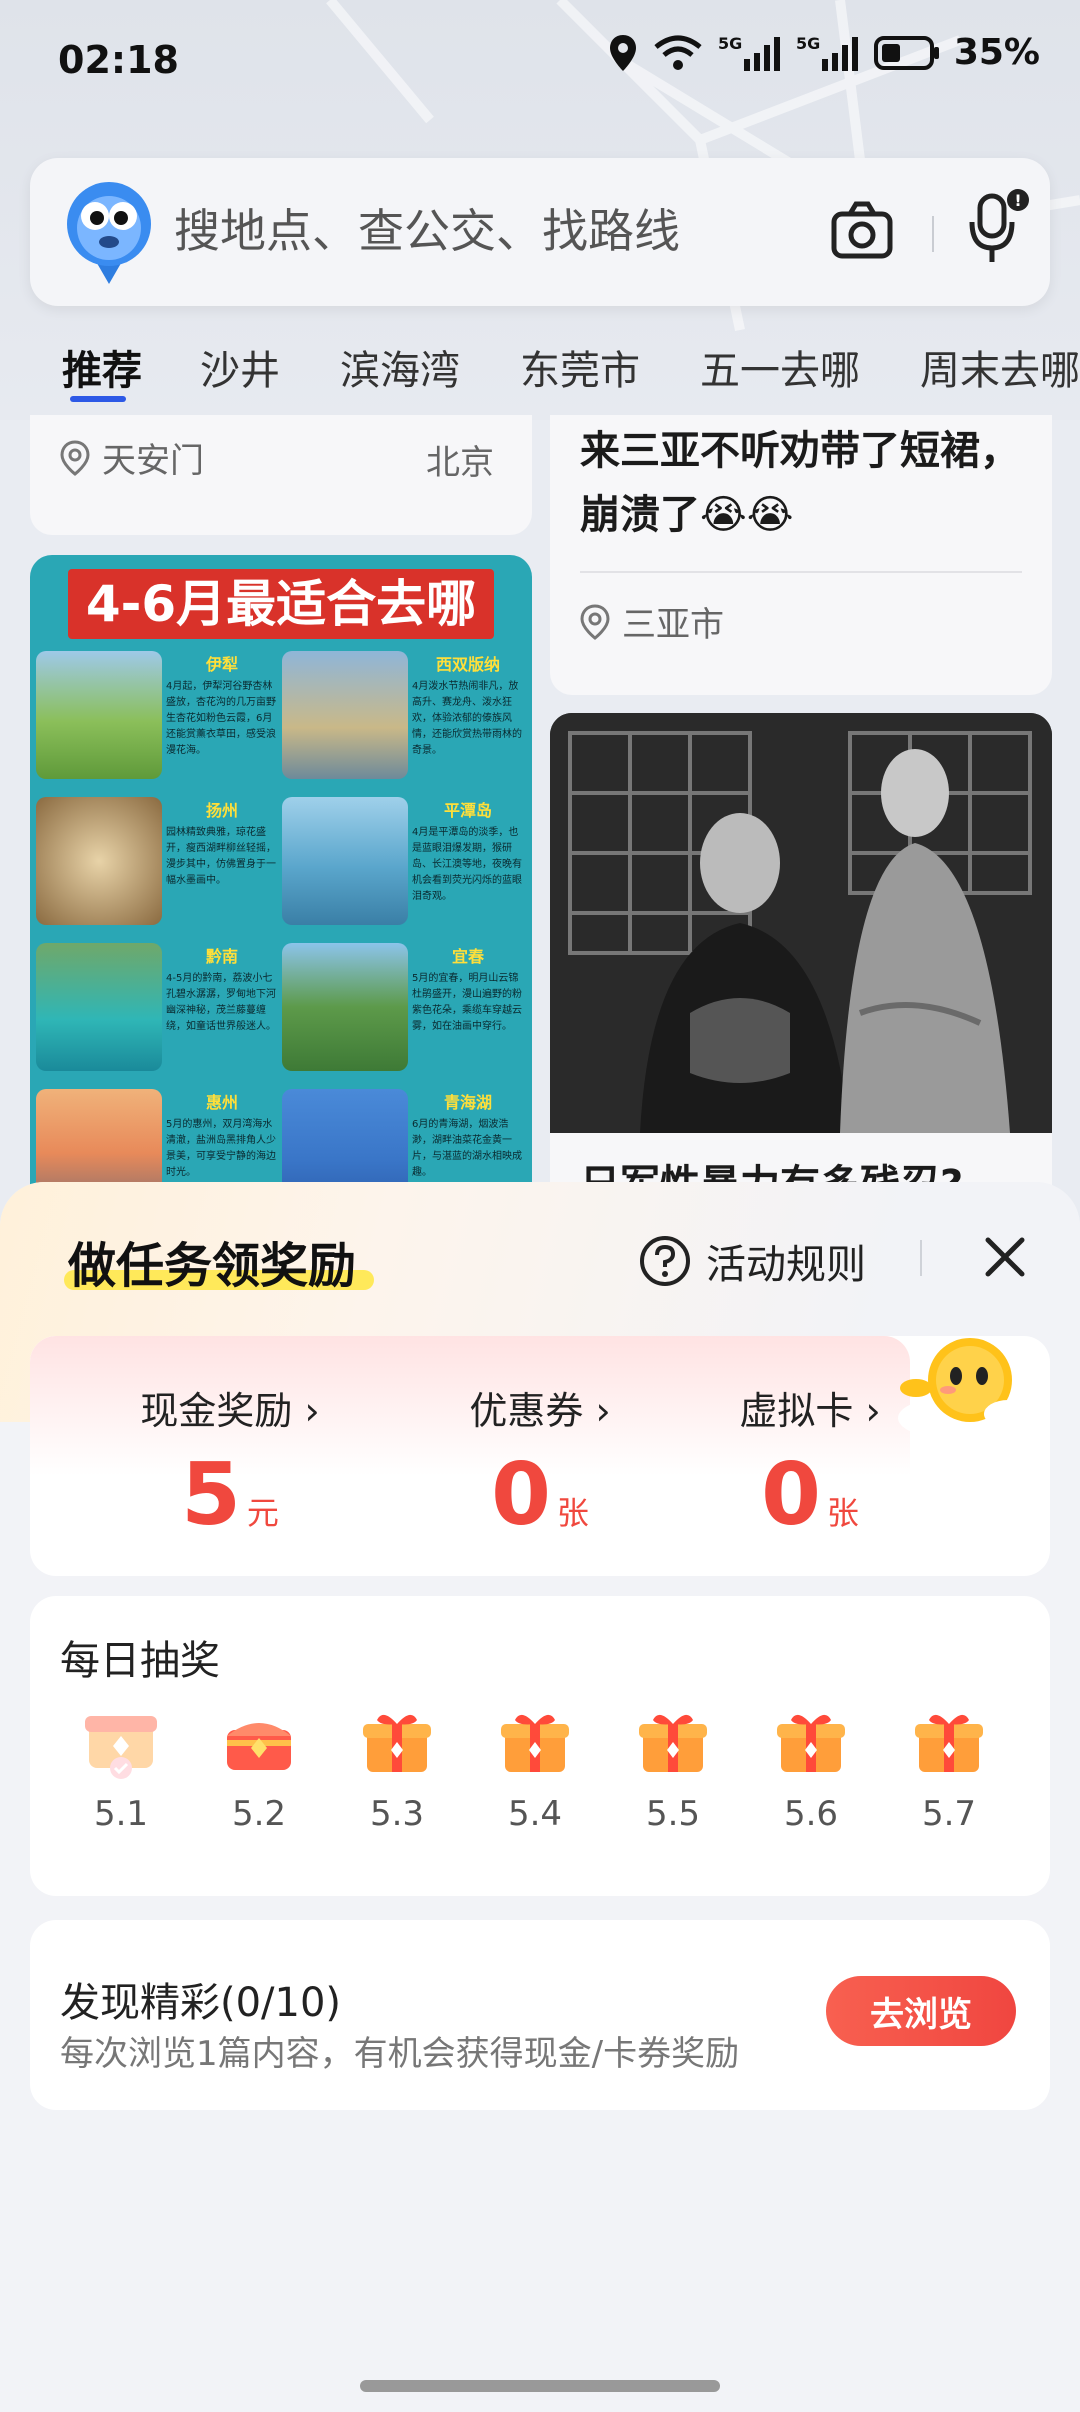 Image resolution: width=1080 pixels, height=2412 pixels. Describe the element at coordinates (140, 1661) in the screenshot. I see `lottery-title: 每日抽奖` at that location.